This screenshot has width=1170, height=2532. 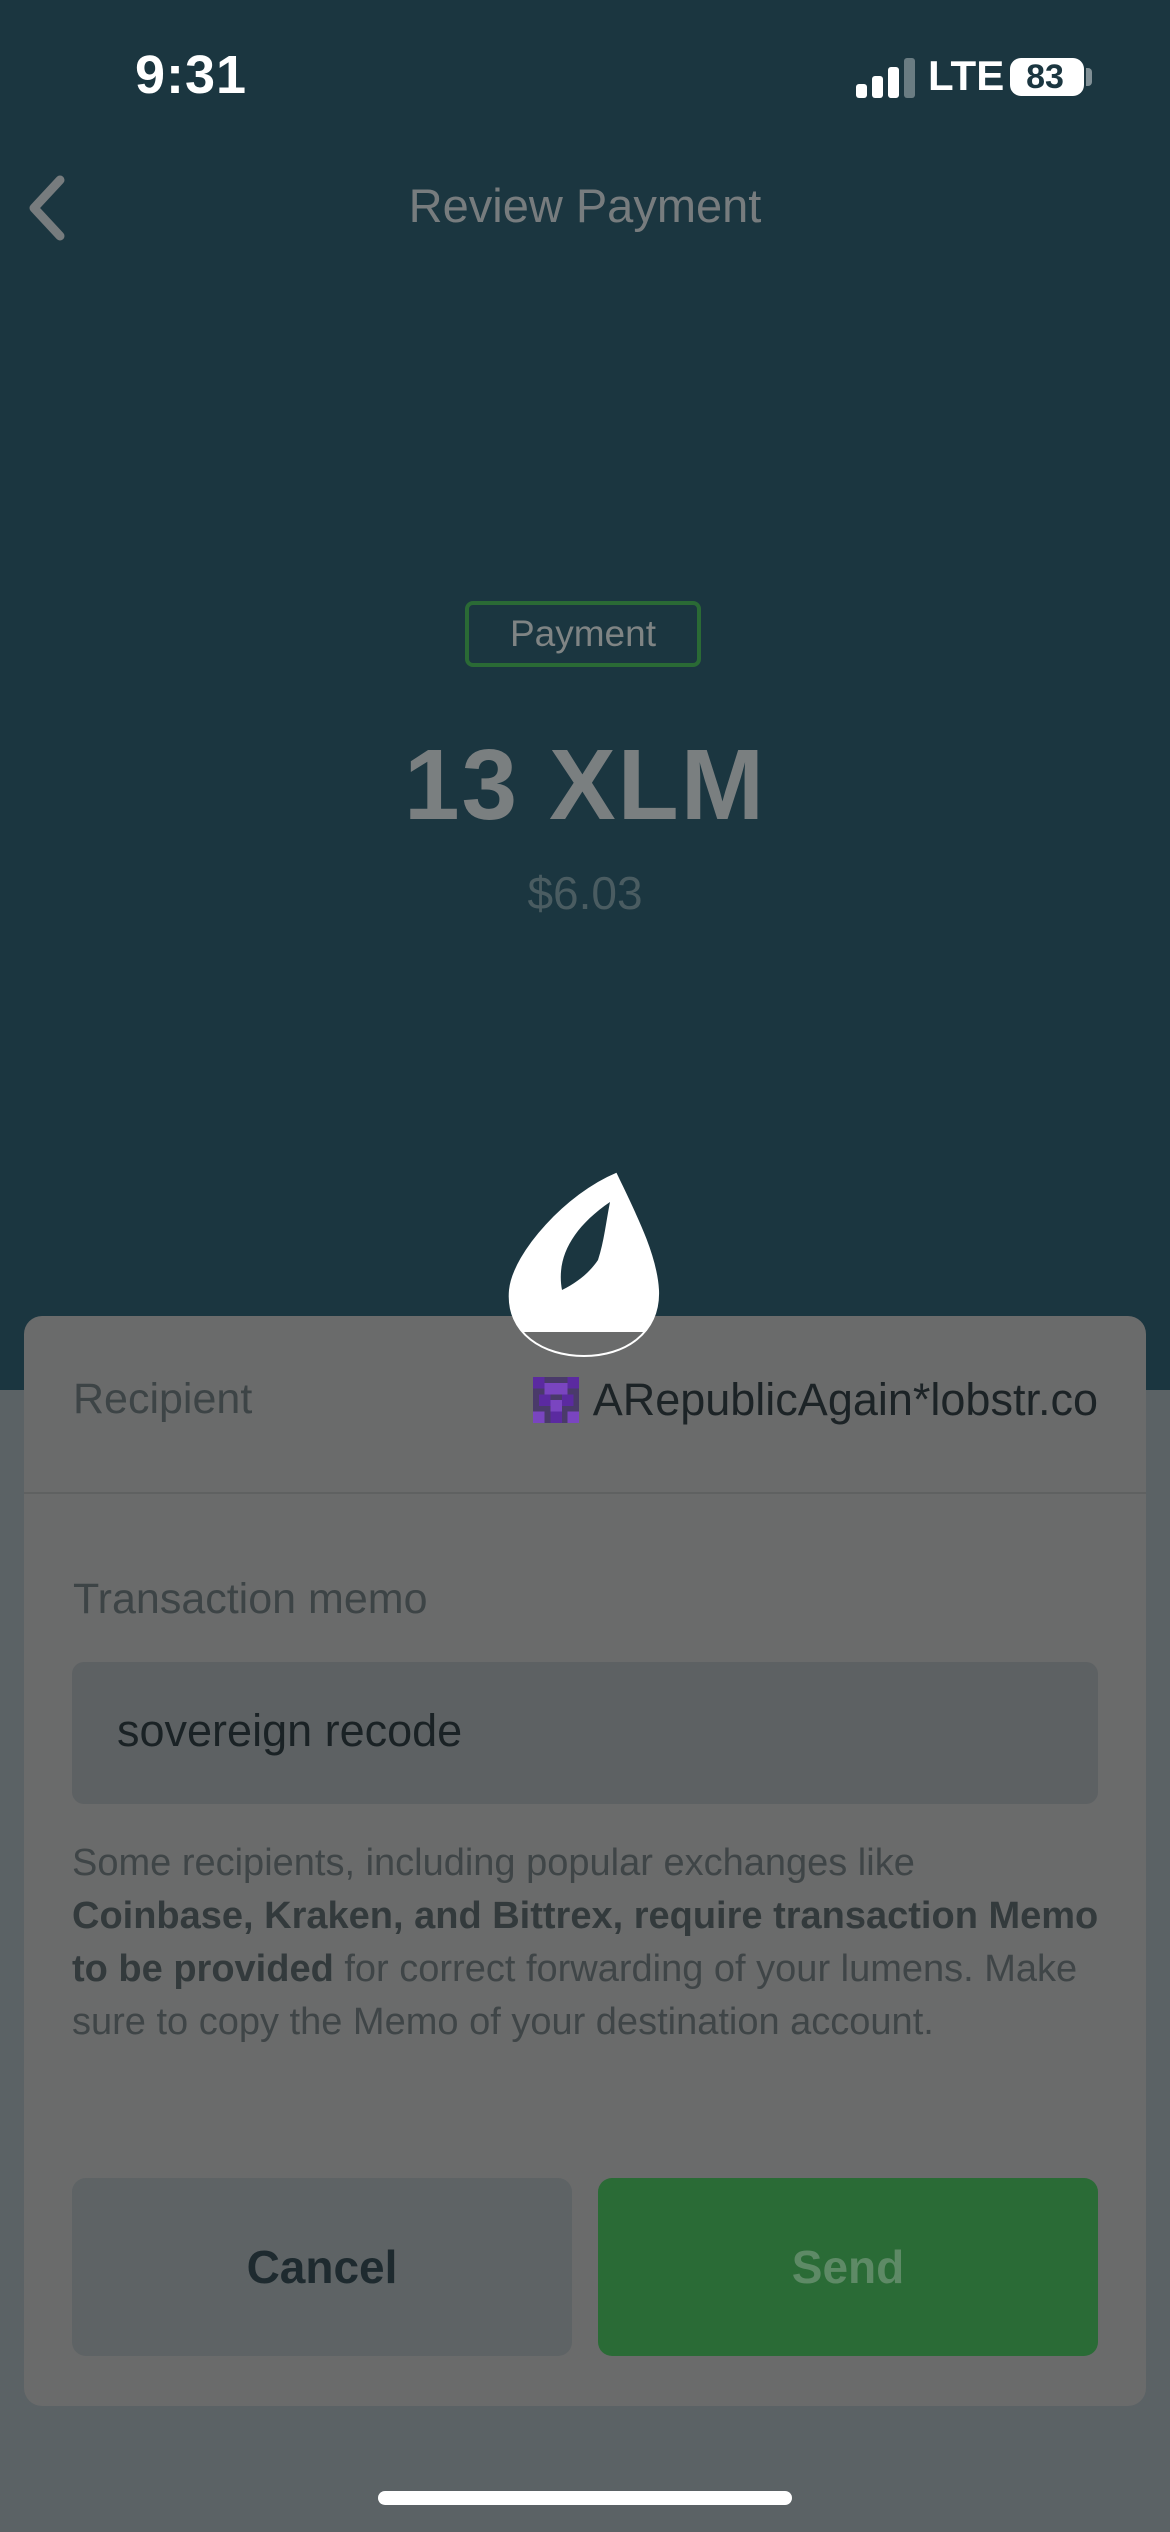 What do you see at coordinates (191, 75) in the screenshot?
I see `status-time: 9:31` at bounding box center [191, 75].